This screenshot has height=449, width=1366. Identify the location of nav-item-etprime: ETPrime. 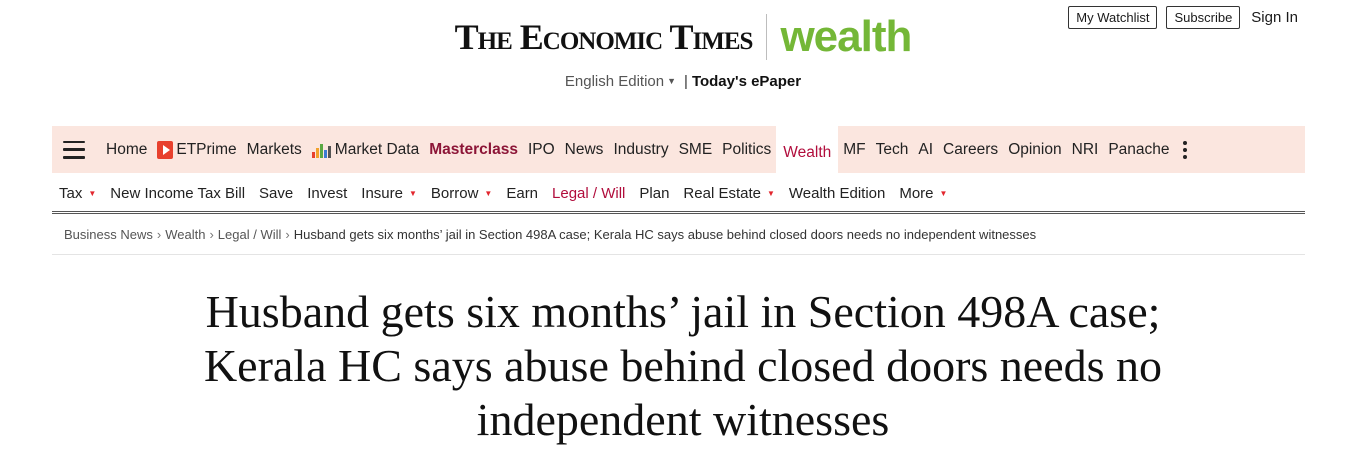
(196, 149).